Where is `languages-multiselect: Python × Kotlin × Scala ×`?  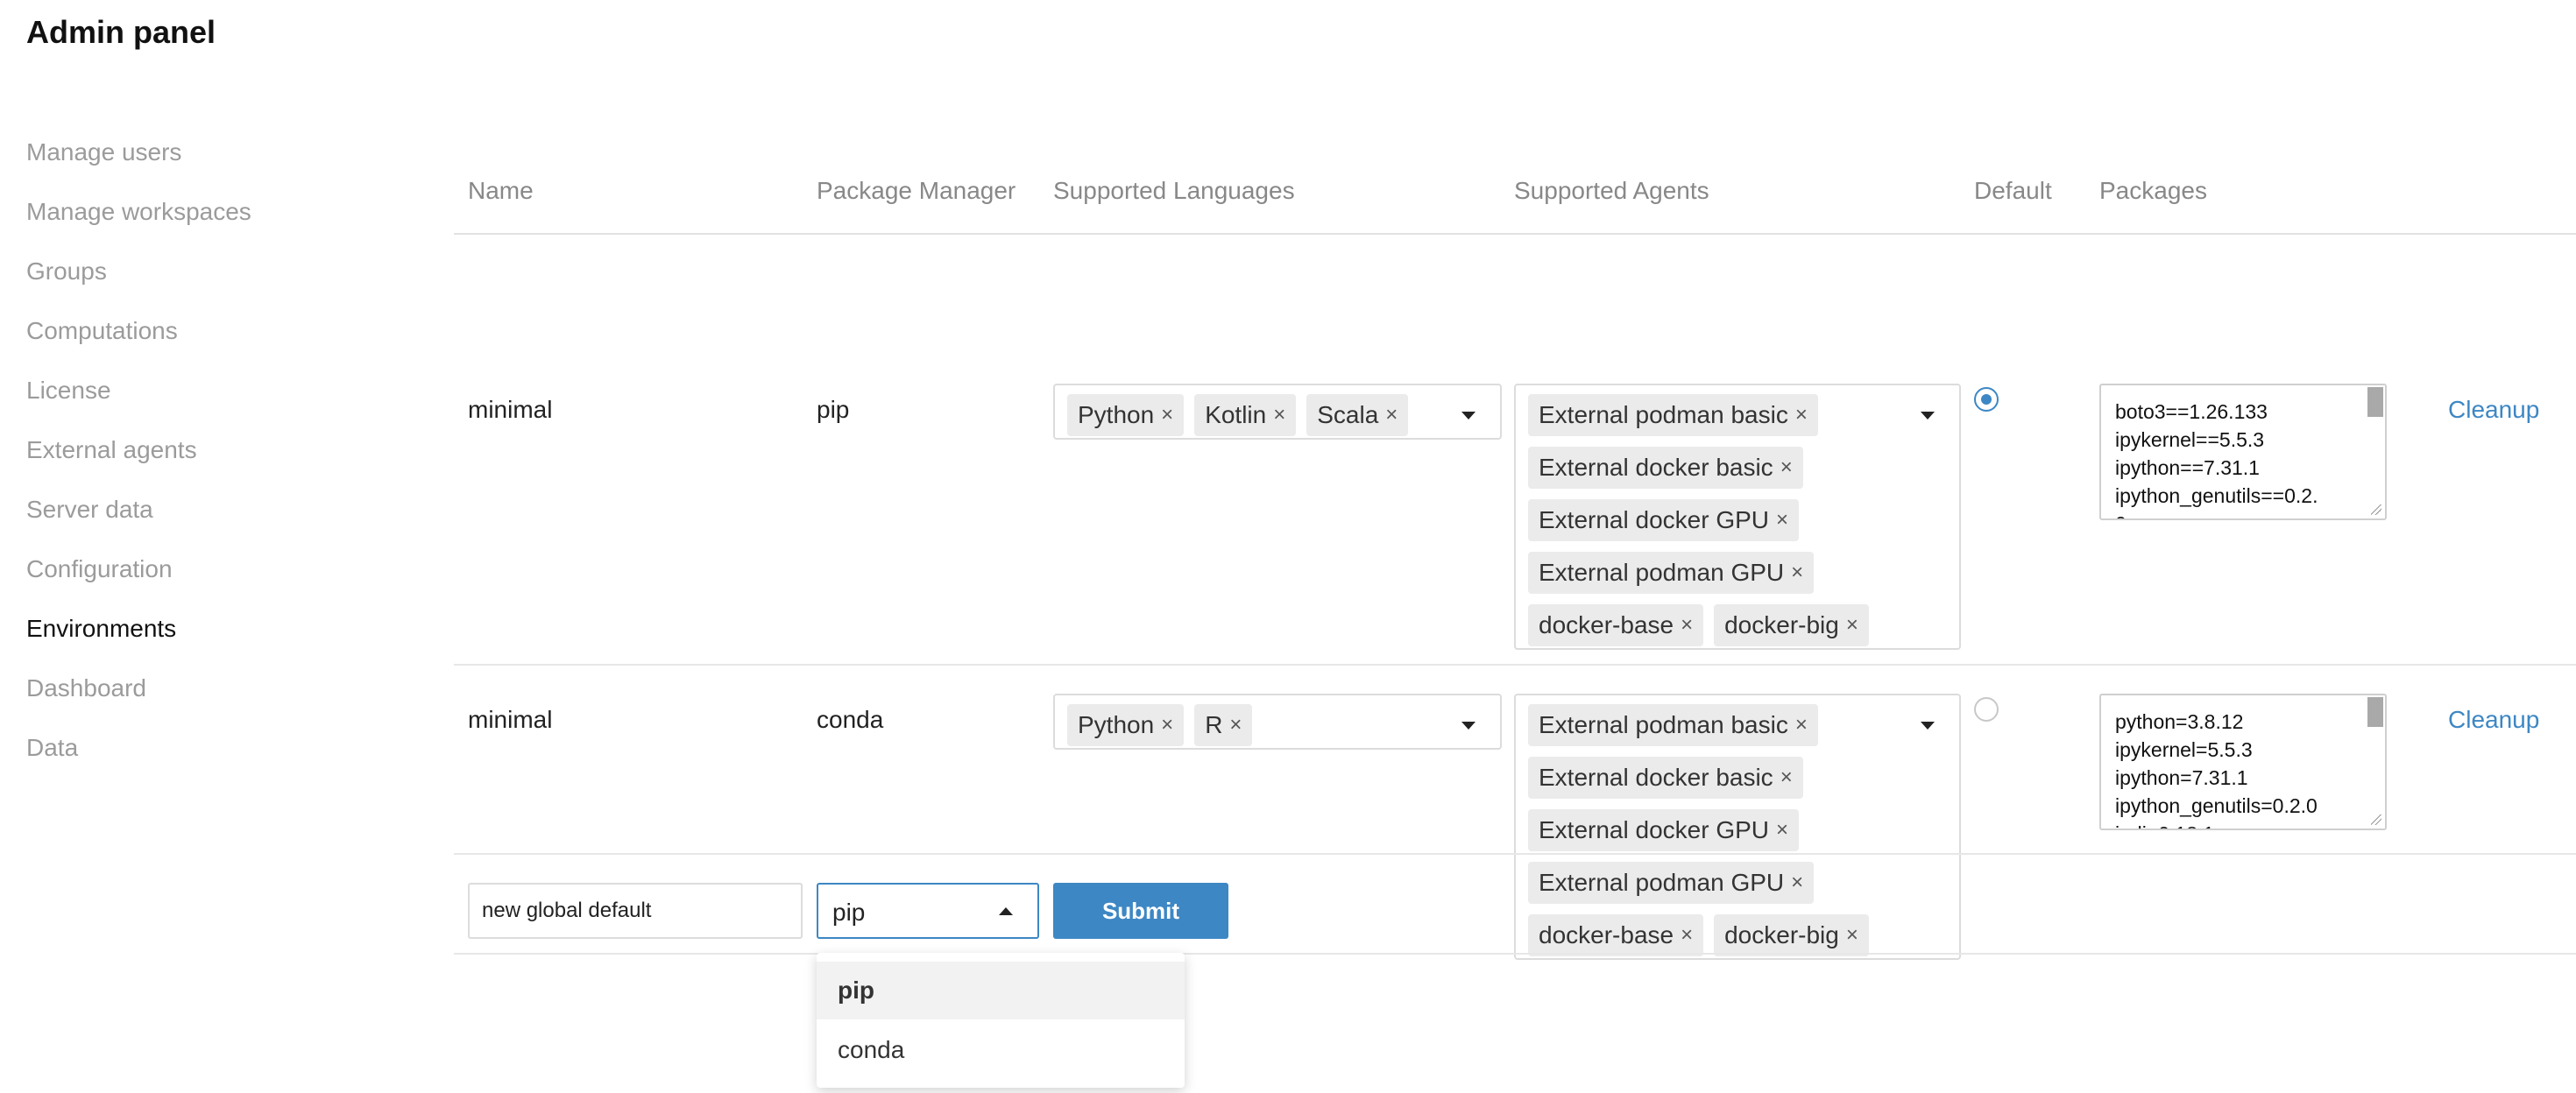 languages-multiselect: Python × Kotlin × Scala × is located at coordinates (1277, 412).